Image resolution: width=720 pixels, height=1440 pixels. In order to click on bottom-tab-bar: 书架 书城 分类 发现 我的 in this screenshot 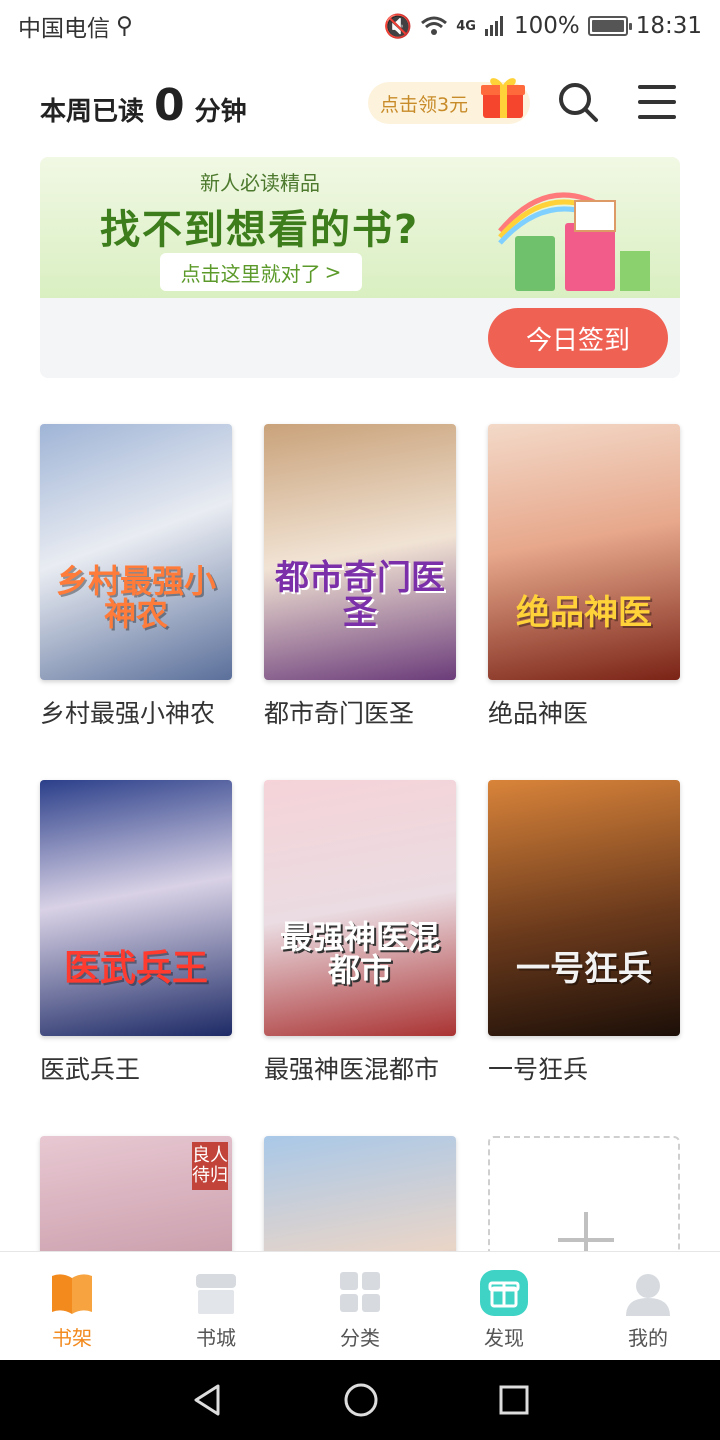, I will do `click(360, 1305)`.